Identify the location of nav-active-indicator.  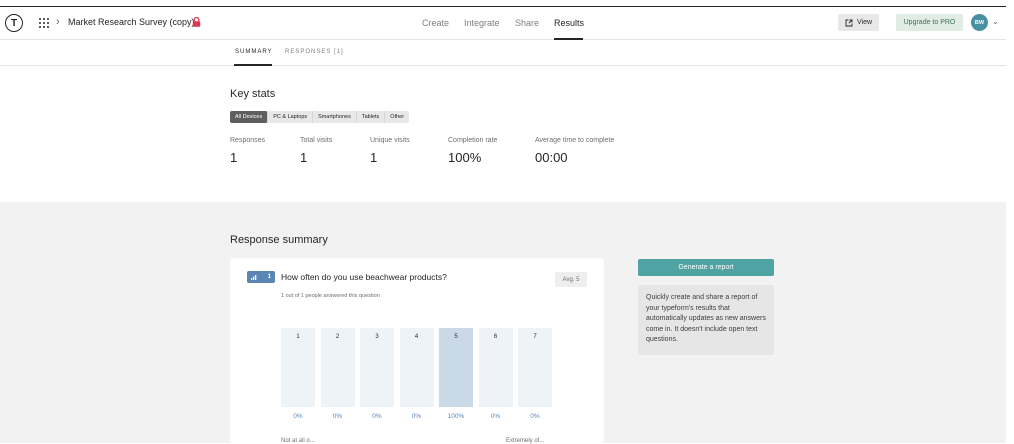
(568, 39).